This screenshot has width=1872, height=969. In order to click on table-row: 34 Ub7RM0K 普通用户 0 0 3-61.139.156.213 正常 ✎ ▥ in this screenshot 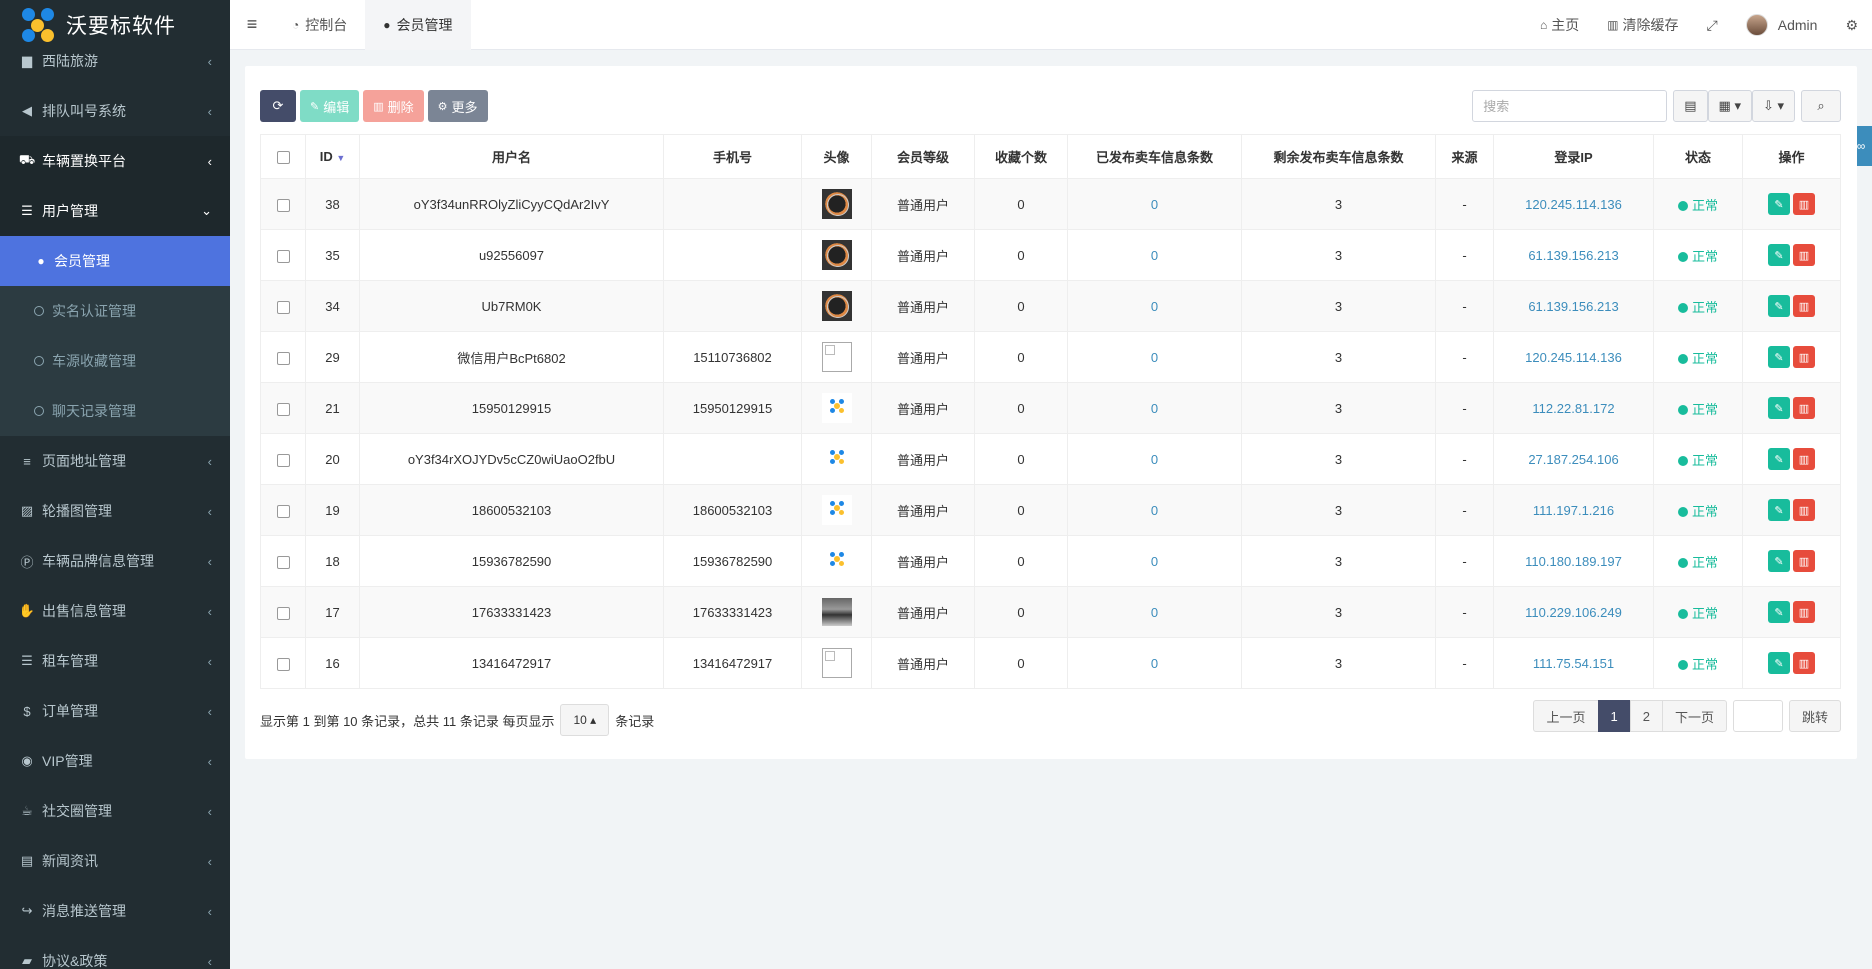, I will do `click(1050, 306)`.